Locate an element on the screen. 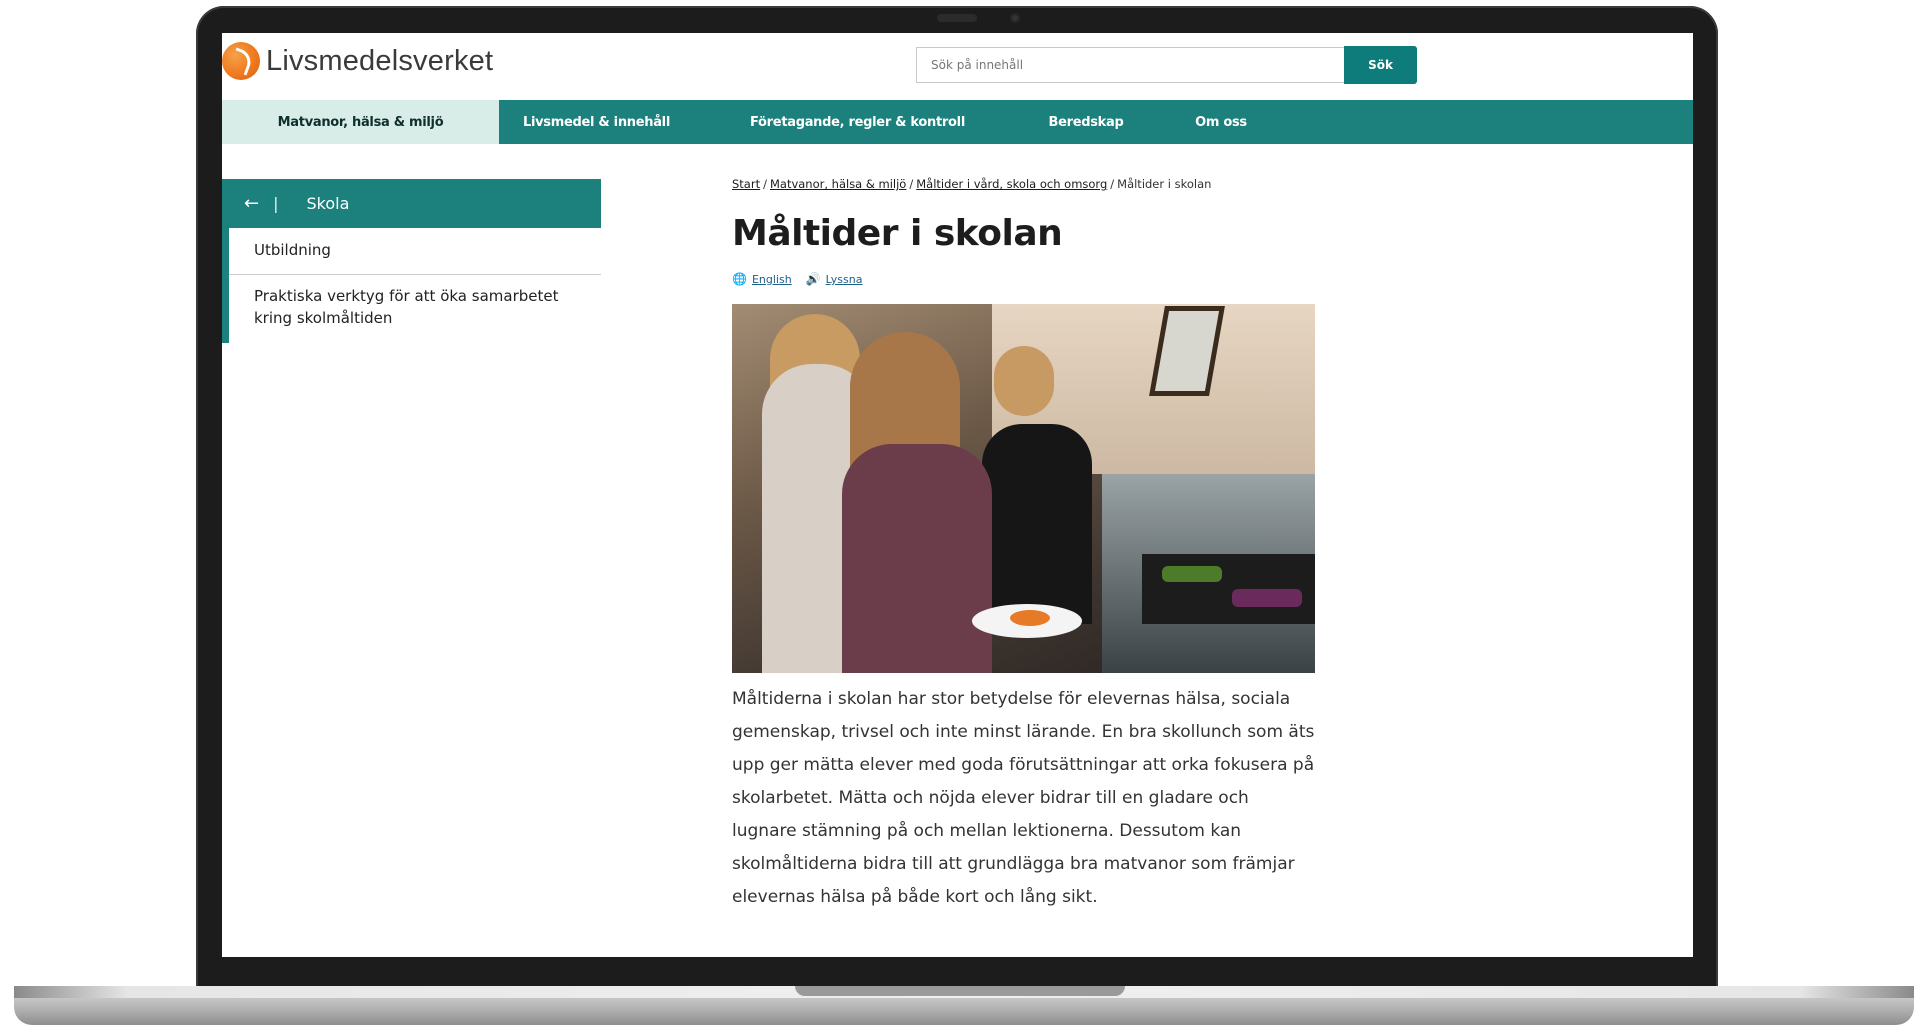 The width and height of the screenshot is (1914, 1025). english-link-label: English is located at coordinates (771, 279).